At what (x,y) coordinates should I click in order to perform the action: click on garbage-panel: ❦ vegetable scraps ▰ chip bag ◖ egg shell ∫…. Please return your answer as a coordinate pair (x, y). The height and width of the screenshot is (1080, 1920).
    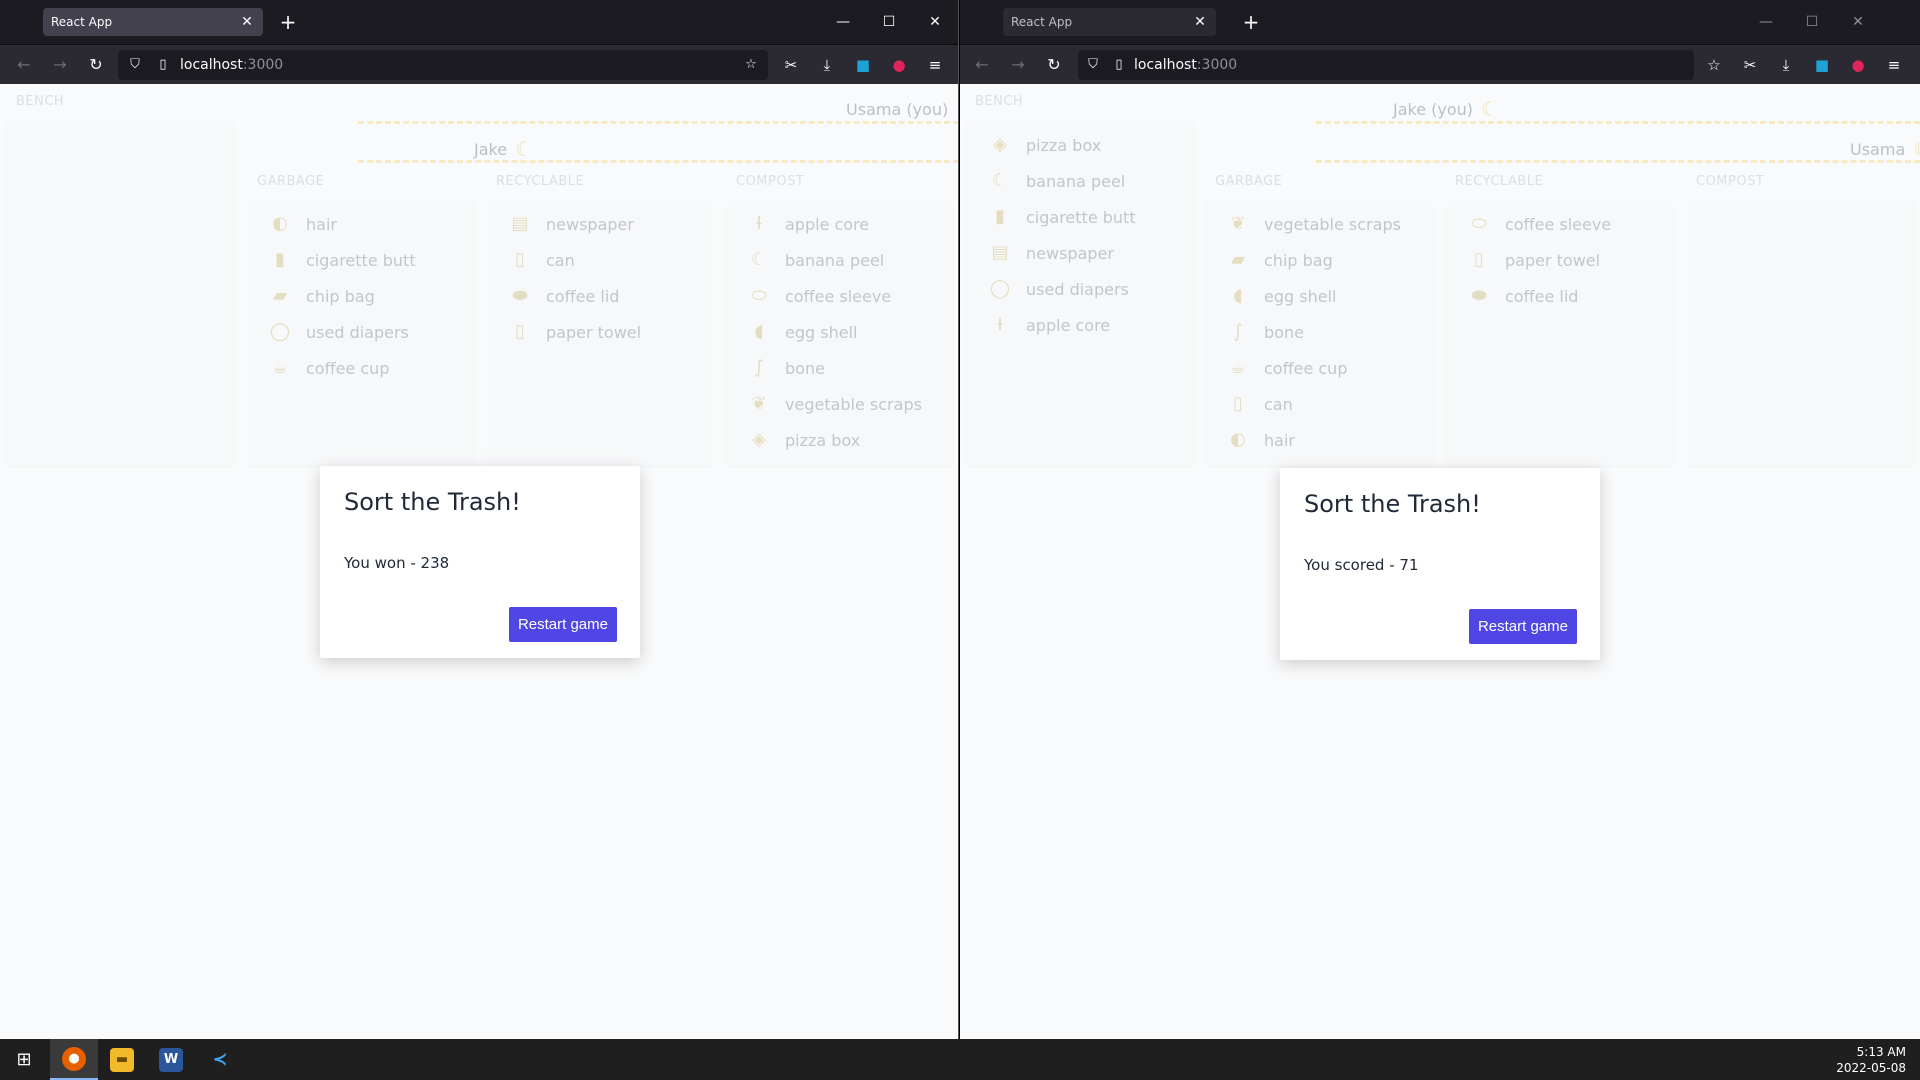
    Looking at the image, I should click on (1319, 333).